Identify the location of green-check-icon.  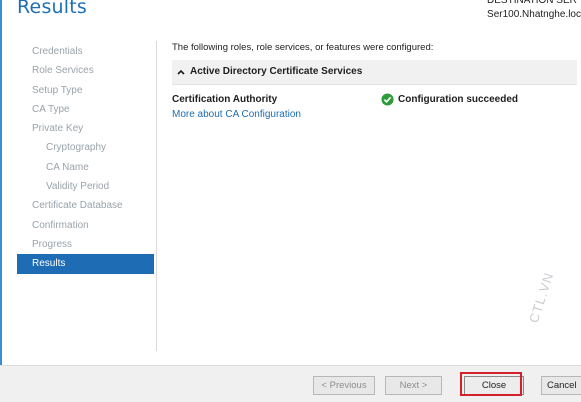
(387, 99).